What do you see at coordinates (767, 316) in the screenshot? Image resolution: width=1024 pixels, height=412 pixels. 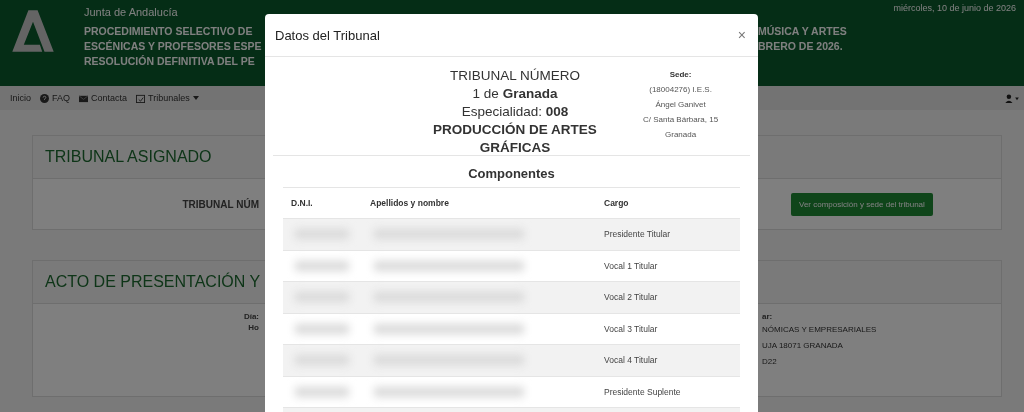 I see `detail-label: ar:` at bounding box center [767, 316].